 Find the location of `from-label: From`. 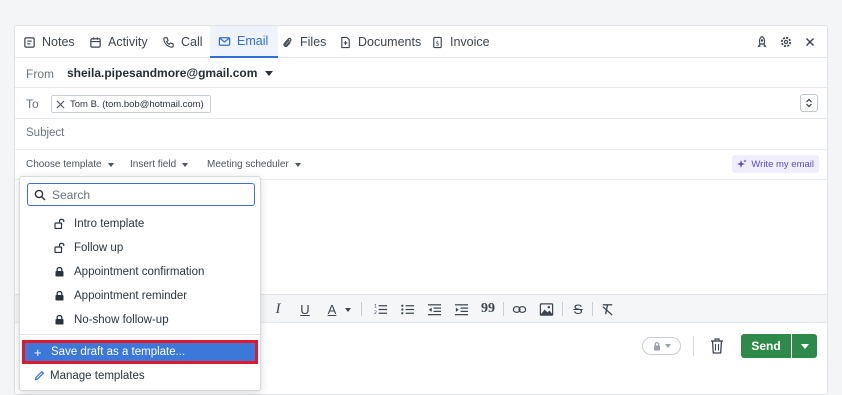

from-label: From is located at coordinates (40, 74).